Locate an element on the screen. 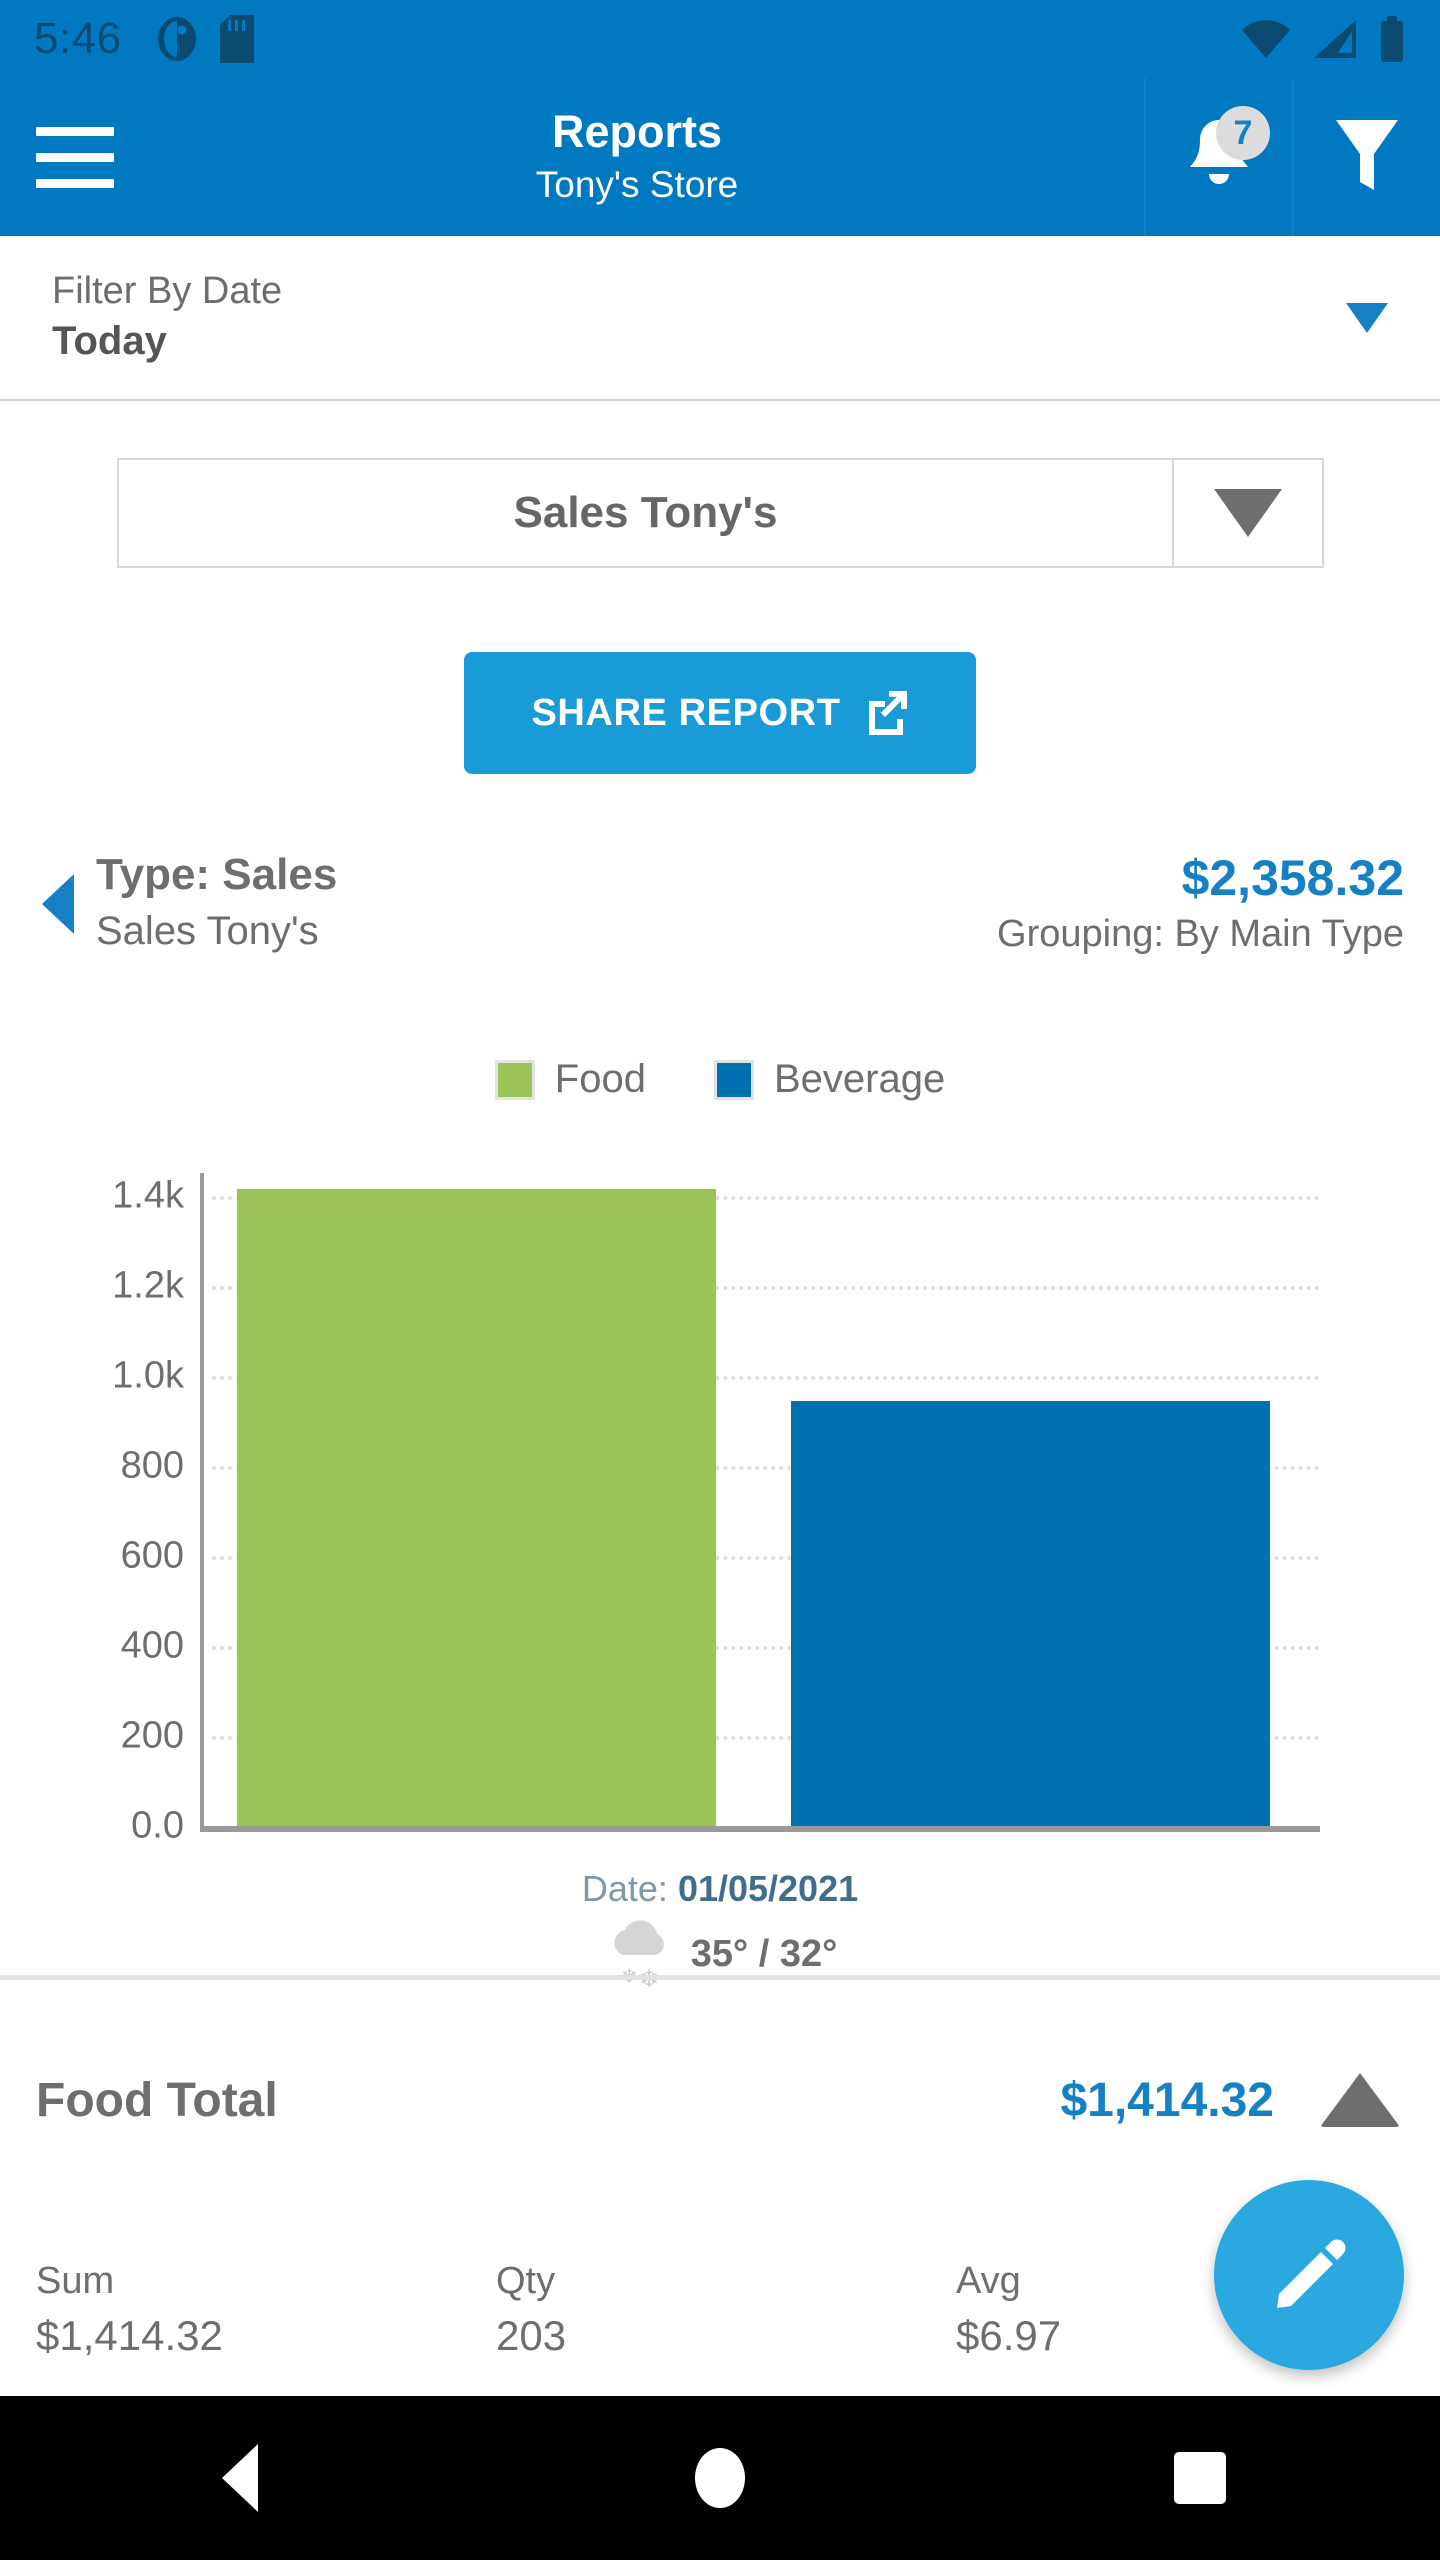 This screenshot has height=2560, width=1440. stat-avg-label: Avg is located at coordinates (988, 2281).